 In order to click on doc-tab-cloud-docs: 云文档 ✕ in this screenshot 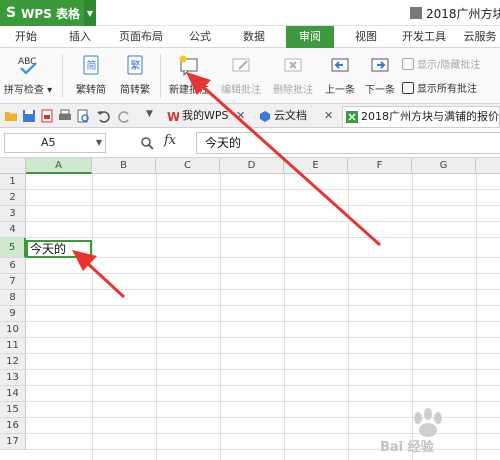, I will do `click(298, 116)`.